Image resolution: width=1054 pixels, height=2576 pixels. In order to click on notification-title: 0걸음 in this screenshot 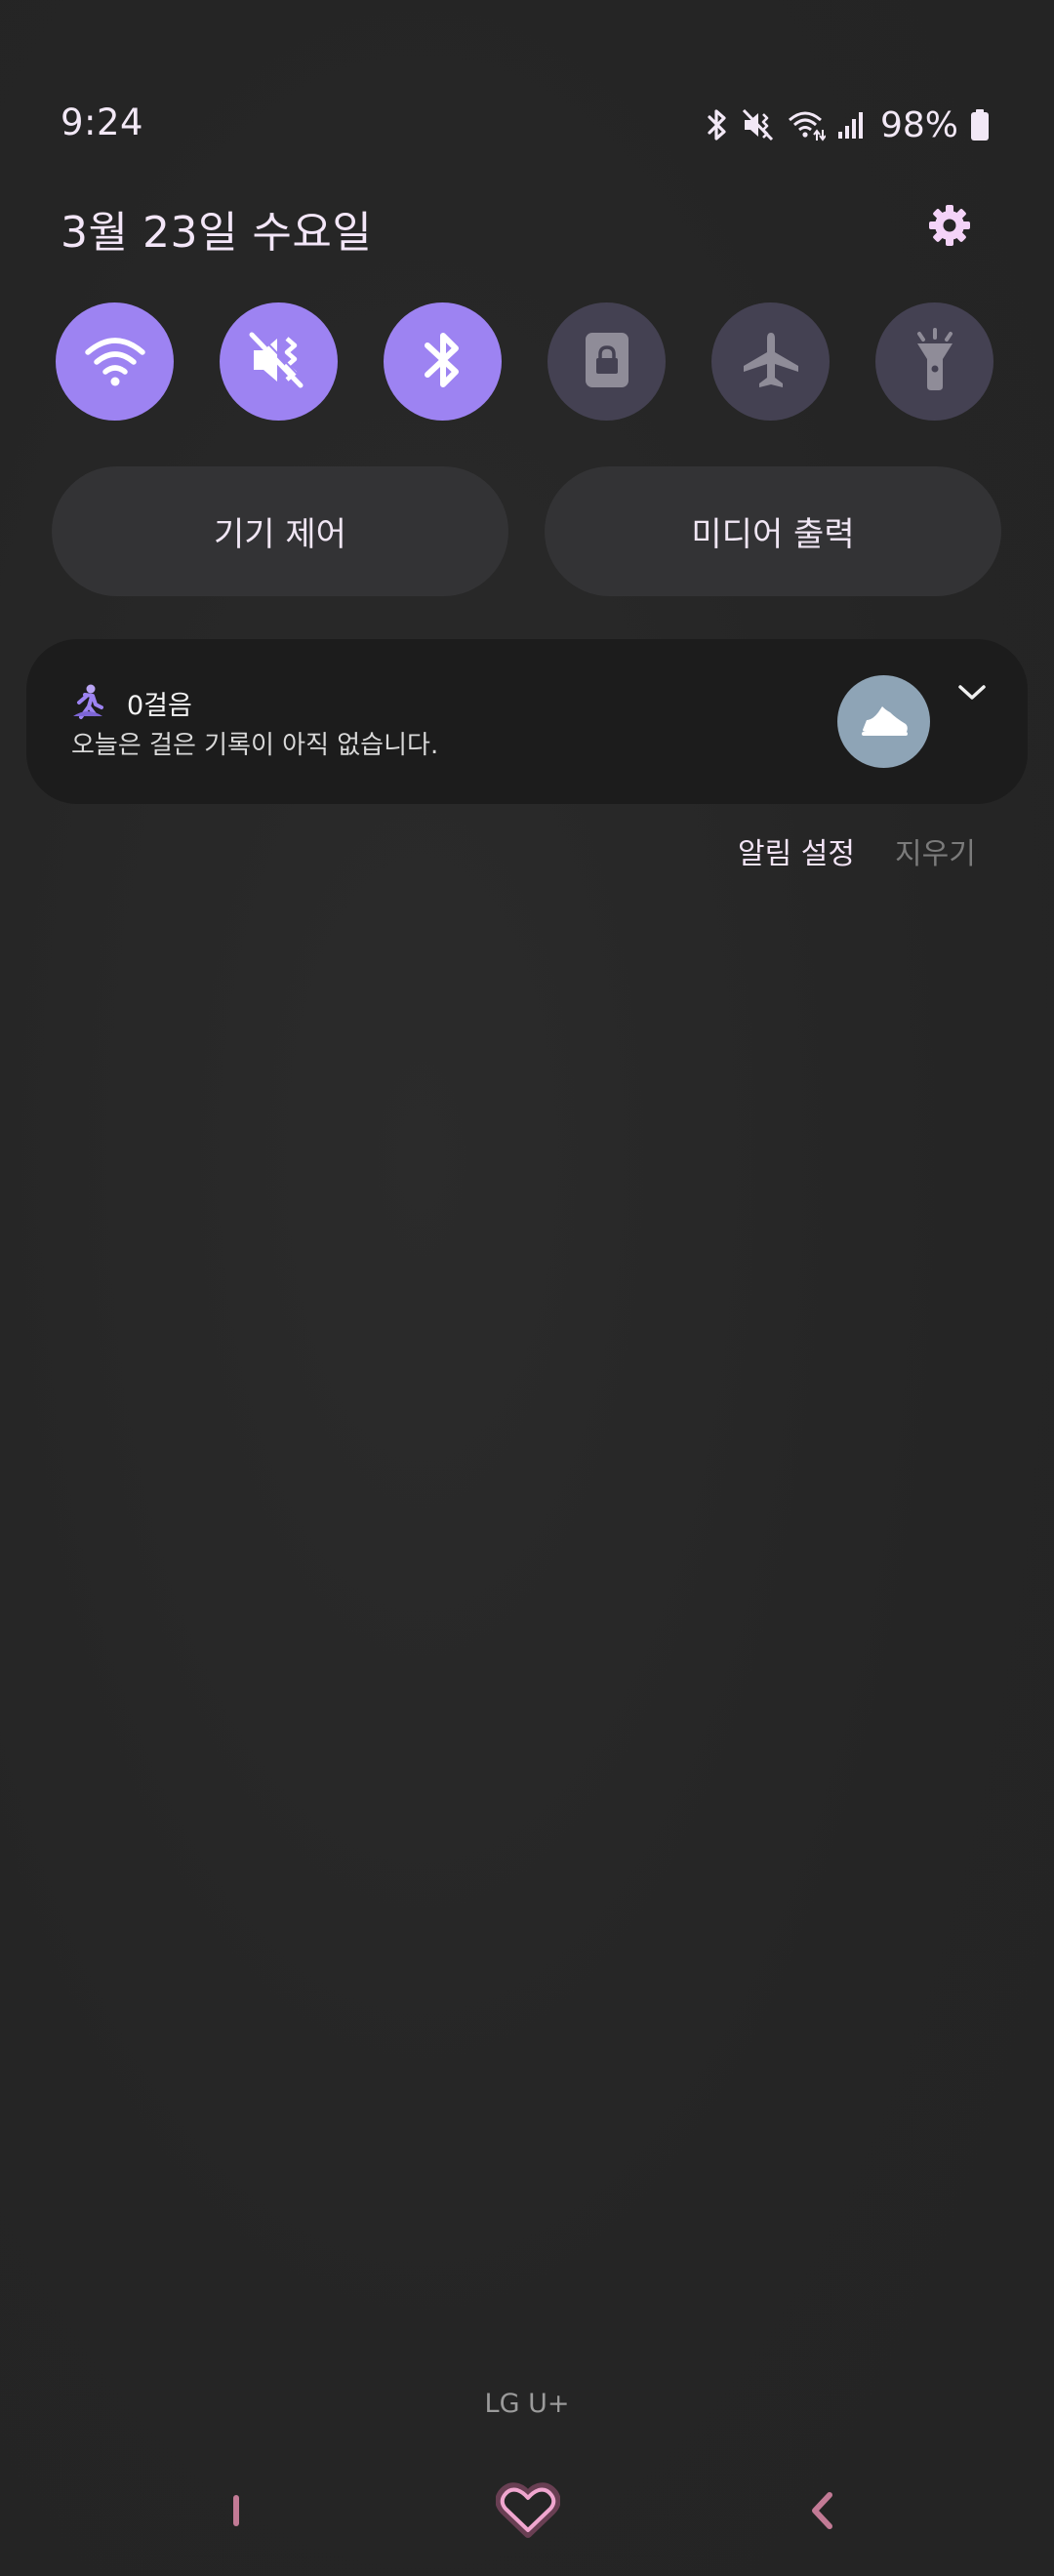, I will do `click(159, 706)`.